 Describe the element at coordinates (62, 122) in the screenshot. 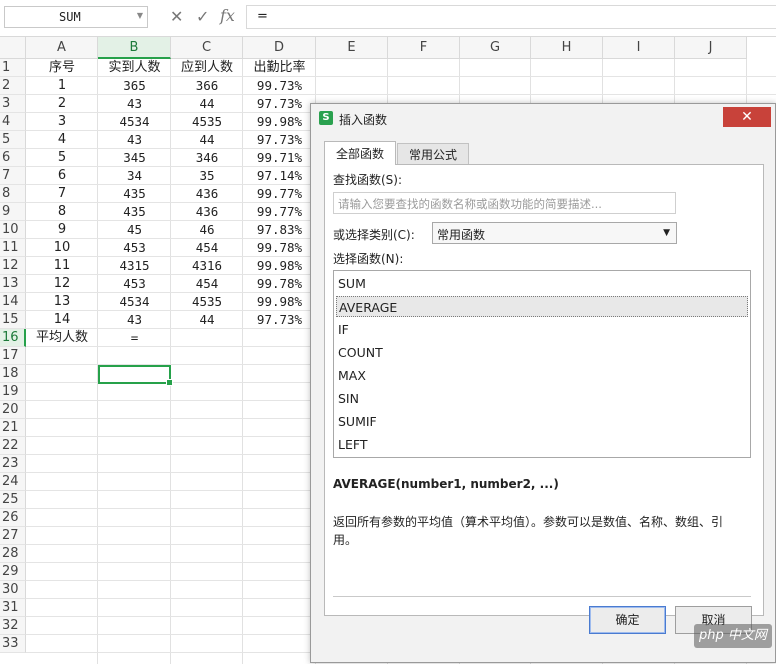

I see `cell-a4: 3` at that location.